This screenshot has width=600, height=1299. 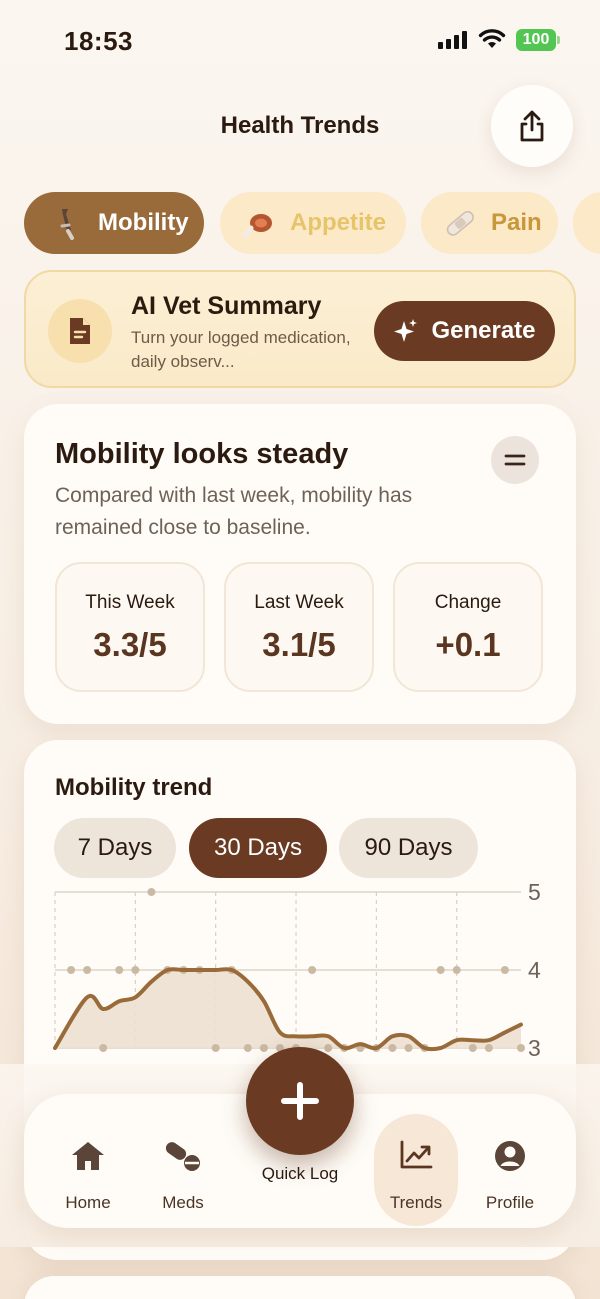 What do you see at coordinates (468, 644) in the screenshot?
I see `stat-value: +0.1` at bounding box center [468, 644].